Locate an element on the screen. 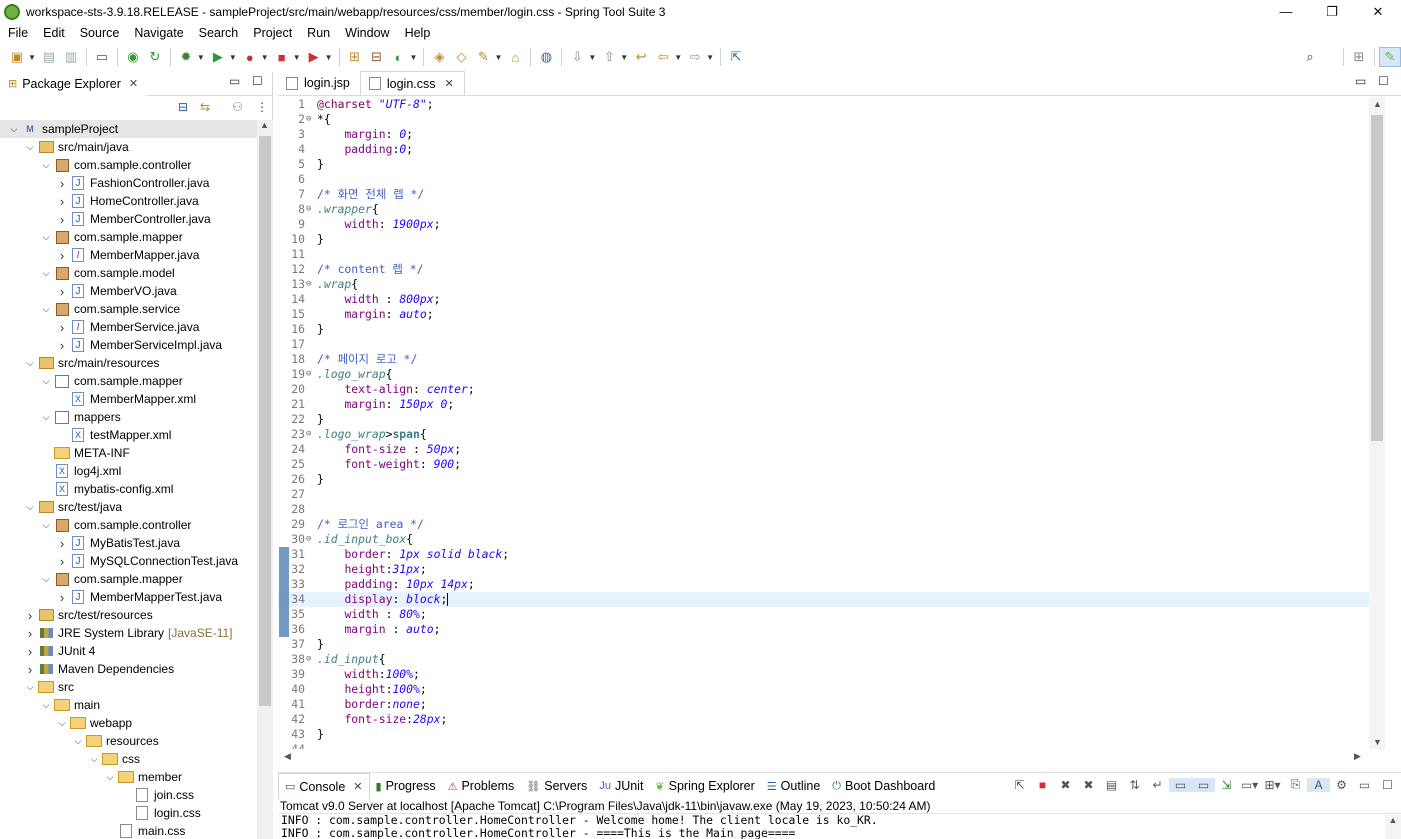 This screenshot has height=839, width=1401. menu-edit: Edit is located at coordinates (53, 33).